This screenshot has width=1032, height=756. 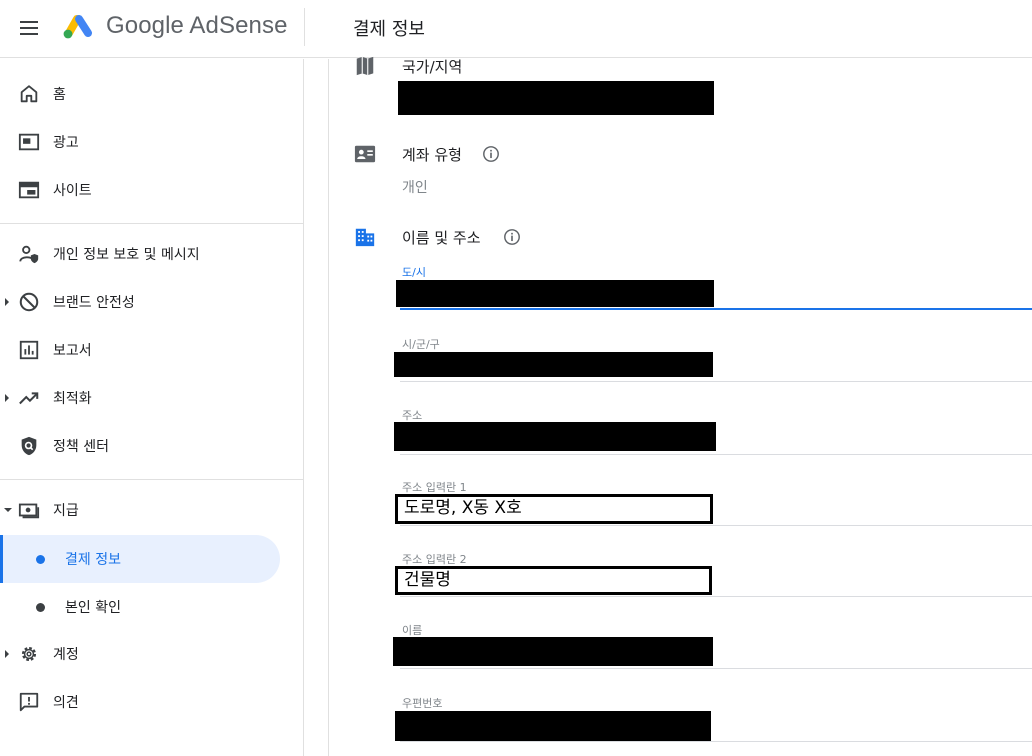 What do you see at coordinates (126, 255) in the screenshot?
I see `sidebar-item-label: 개인 정보 보호 및 메시지` at bounding box center [126, 255].